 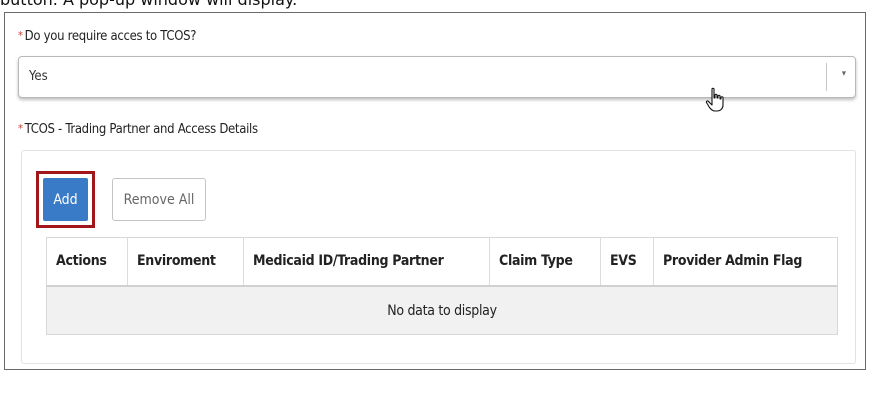 I want to click on table-empty-row: No data to display, so click(x=442, y=310).